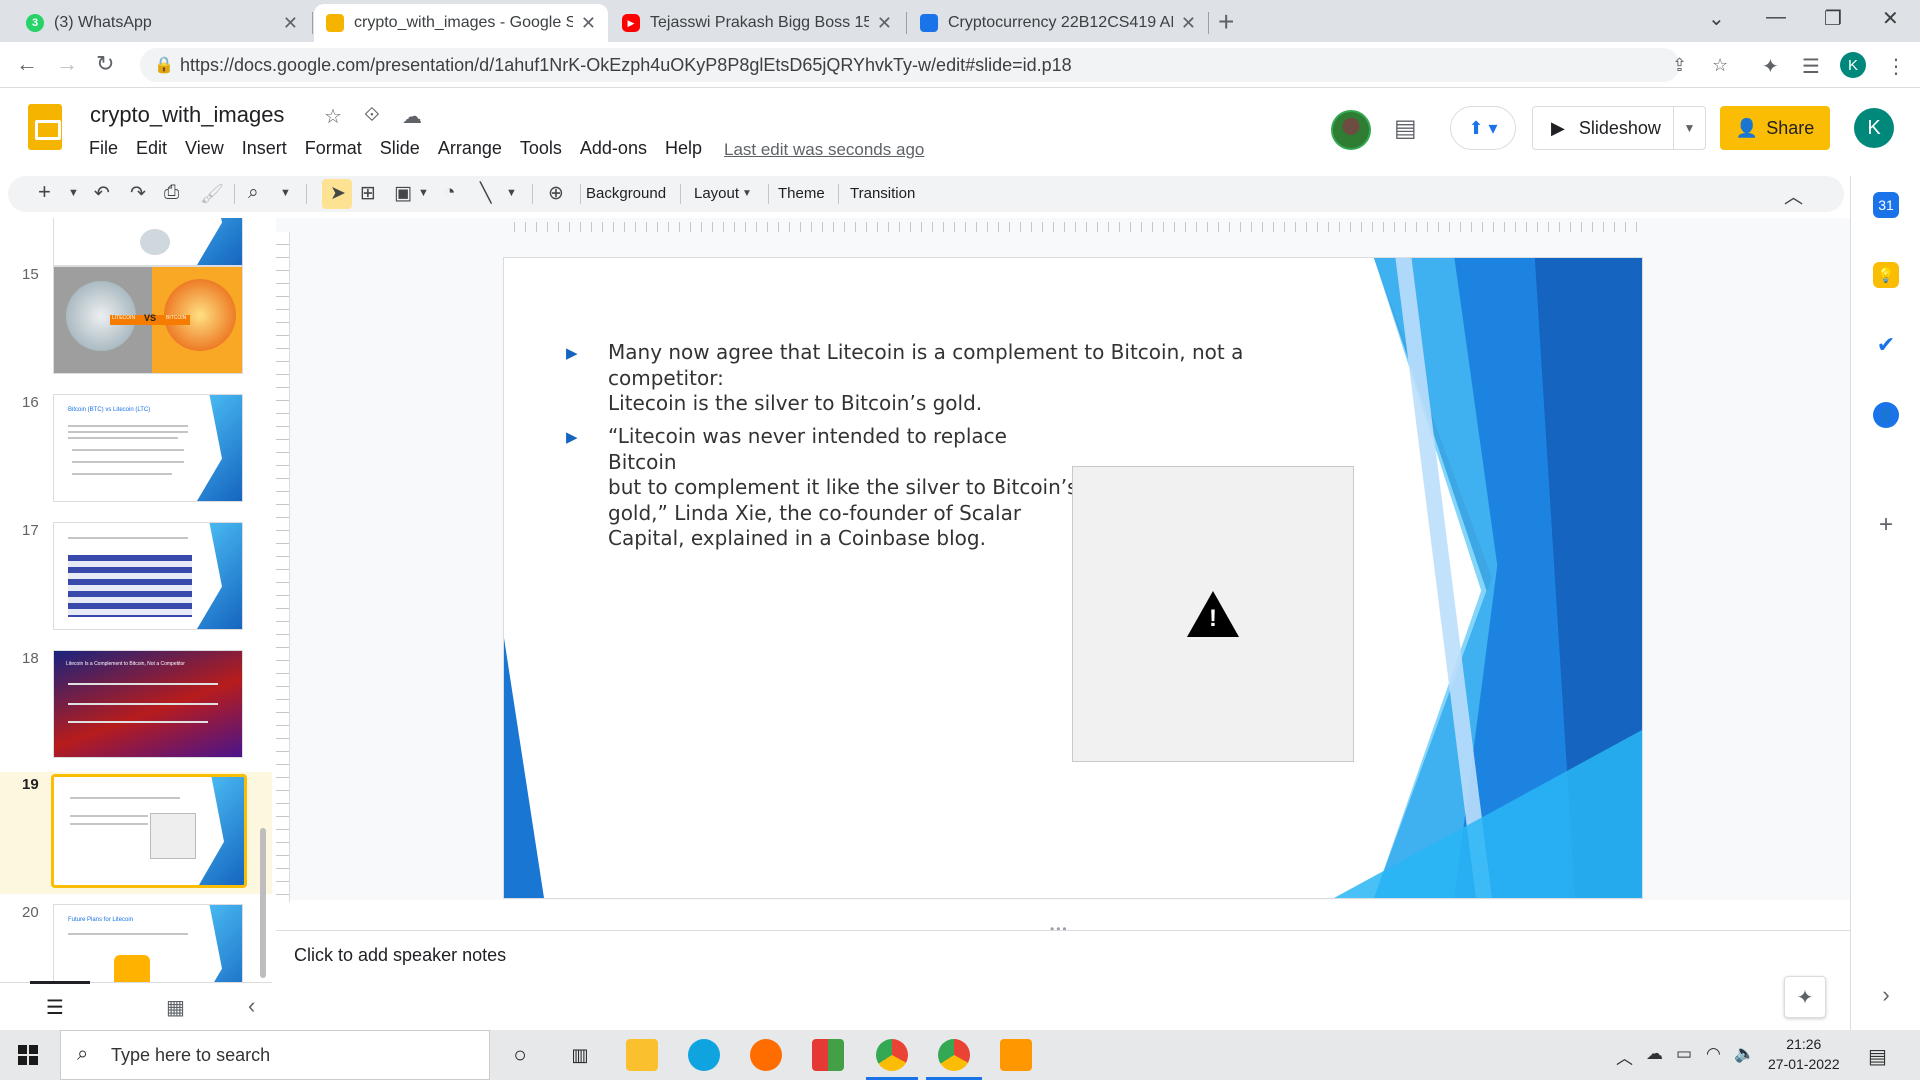  I want to click on menu-edit: Edit, so click(151, 148).